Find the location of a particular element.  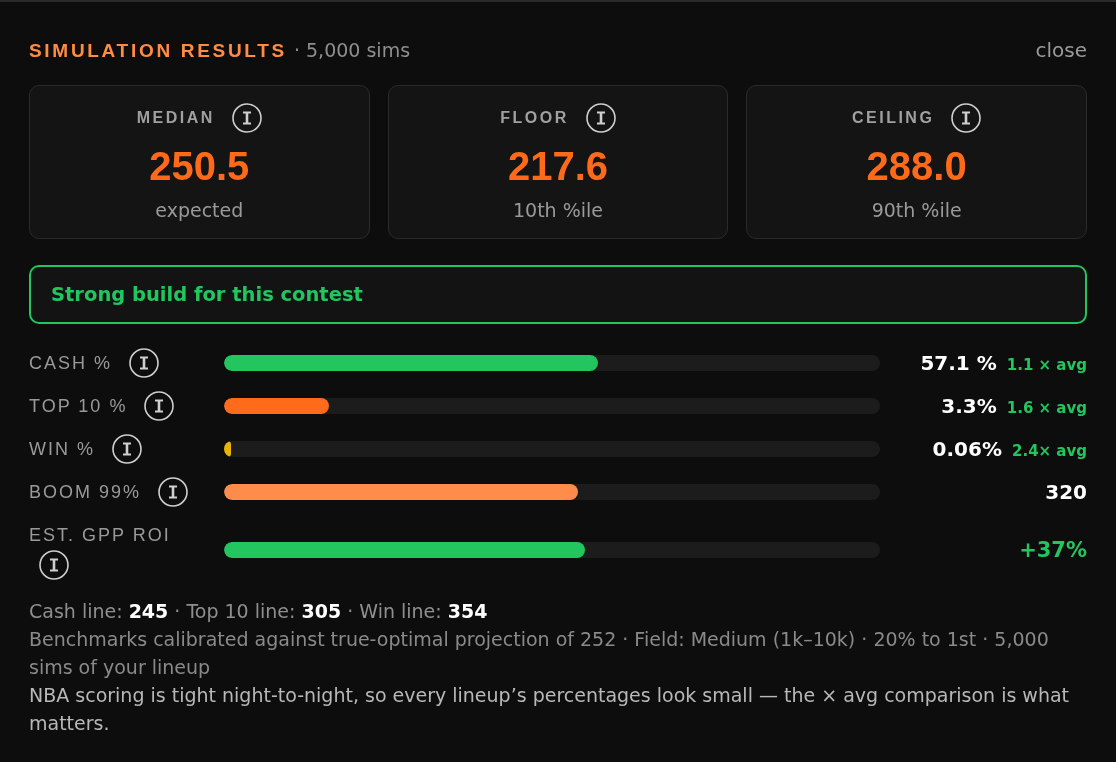

close-button: close is located at coordinates (1061, 50).